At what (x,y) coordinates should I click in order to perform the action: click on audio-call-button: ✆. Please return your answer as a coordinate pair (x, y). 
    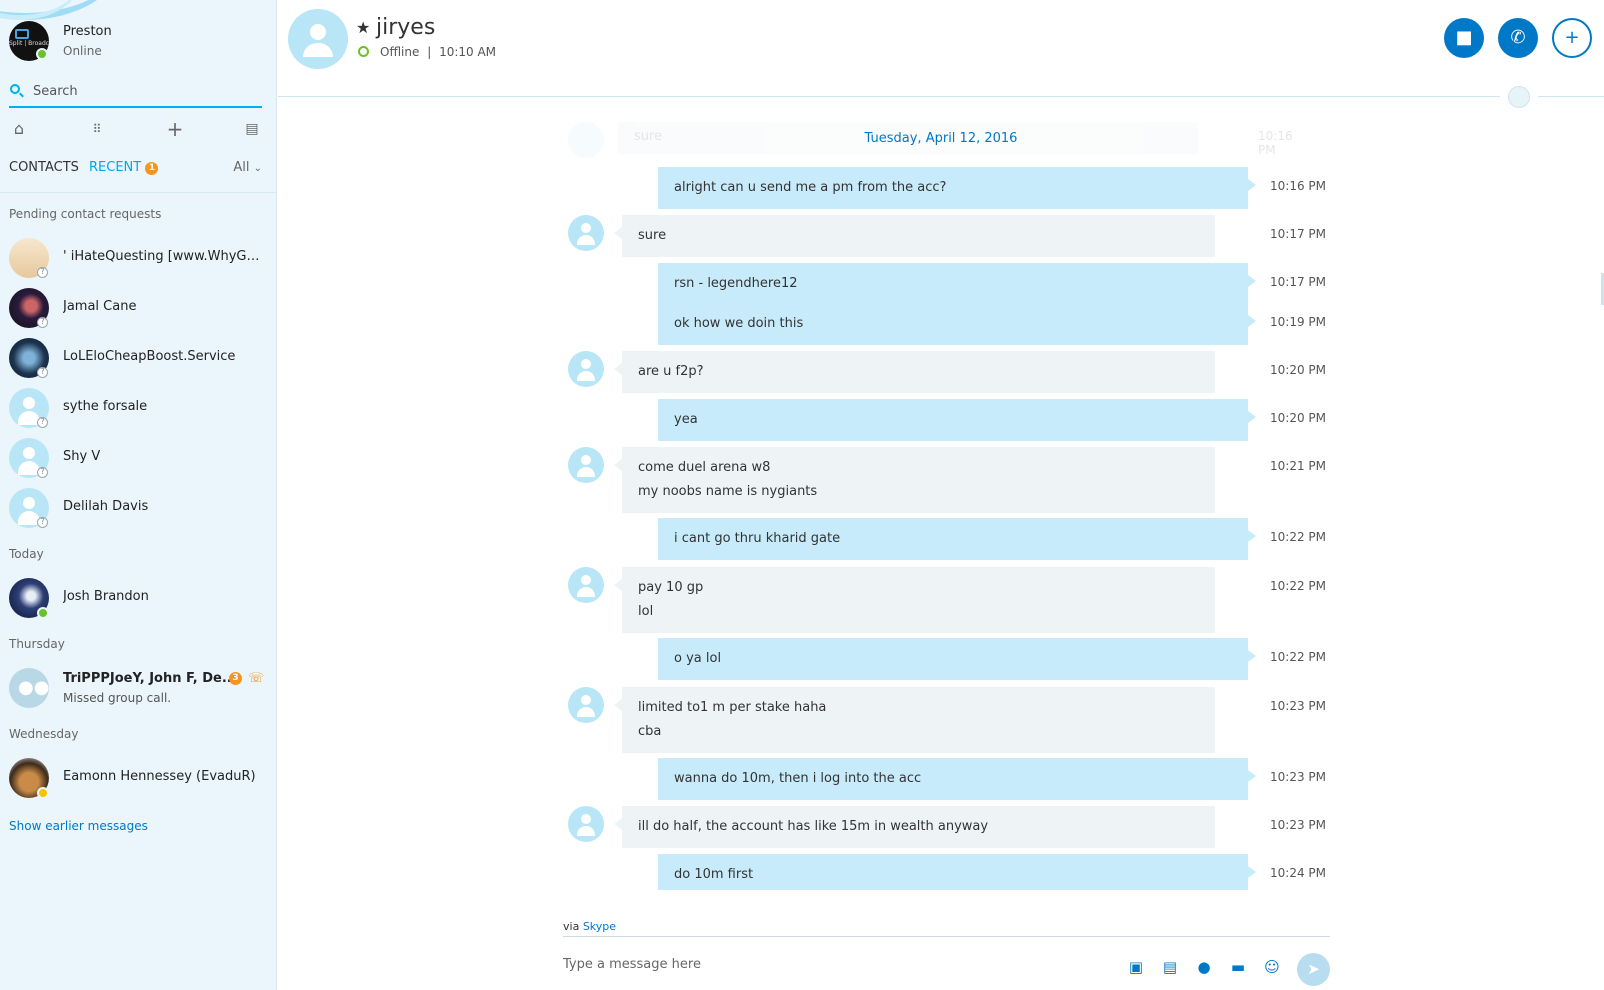
    Looking at the image, I should click on (1518, 38).